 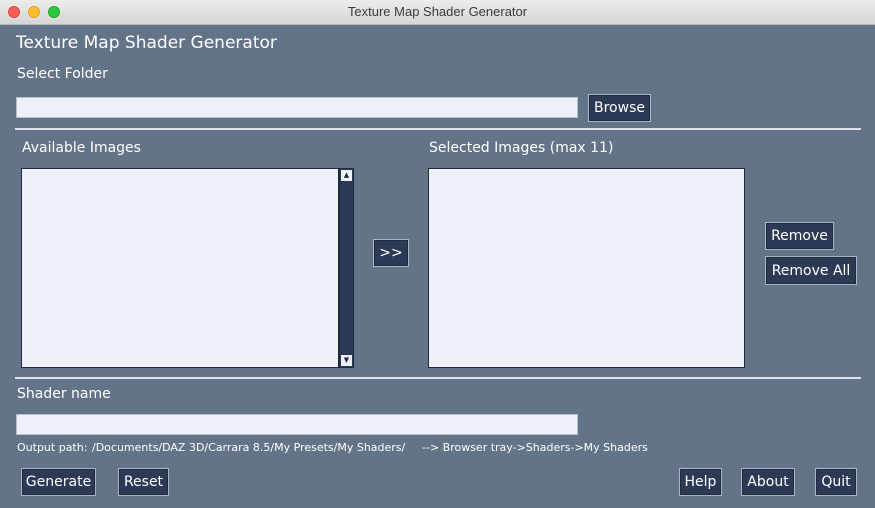 What do you see at coordinates (346, 268) in the screenshot?
I see `available-images-scrollbar: ▲ ▼` at bounding box center [346, 268].